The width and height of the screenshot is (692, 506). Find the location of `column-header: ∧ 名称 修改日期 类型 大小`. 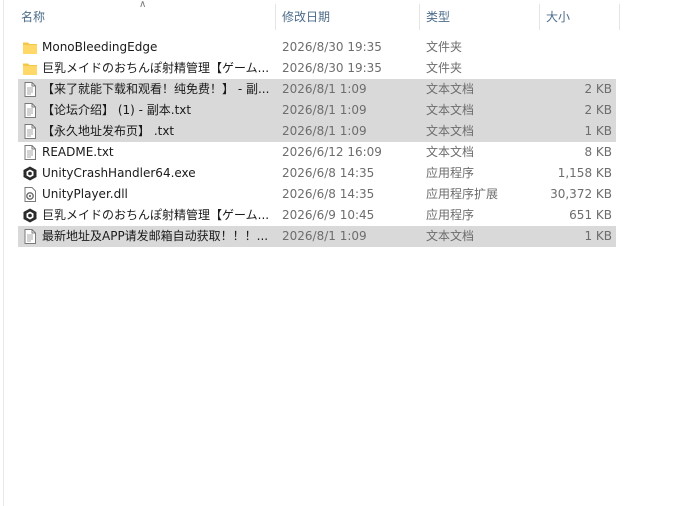

column-header: ∧ 名称 修改日期 类型 大小 is located at coordinates (346, 17).